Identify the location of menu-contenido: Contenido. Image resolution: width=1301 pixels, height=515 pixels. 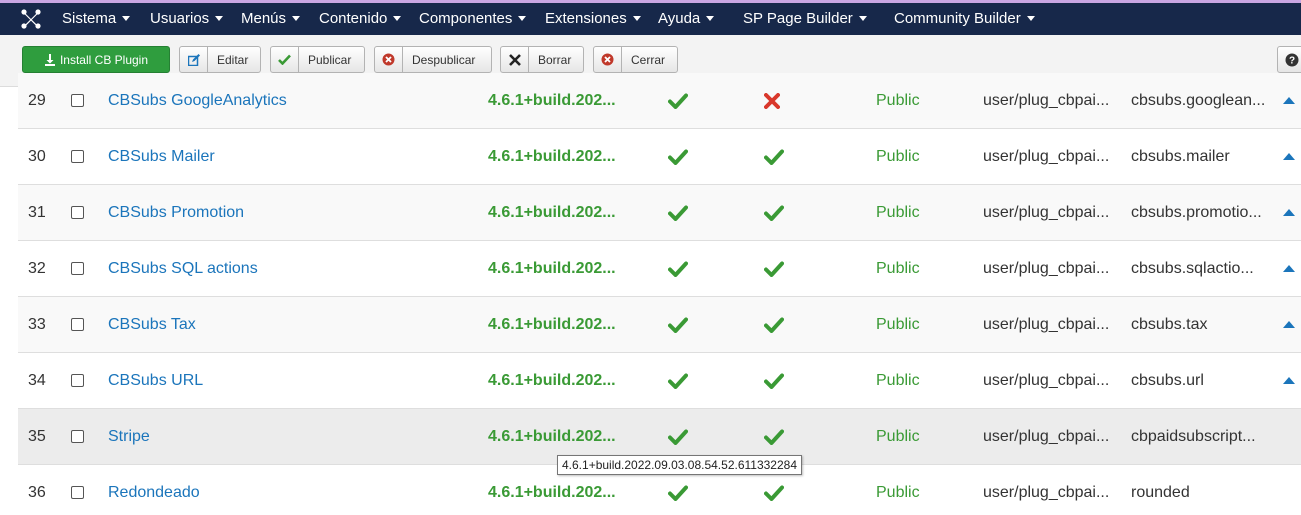
(360, 19).